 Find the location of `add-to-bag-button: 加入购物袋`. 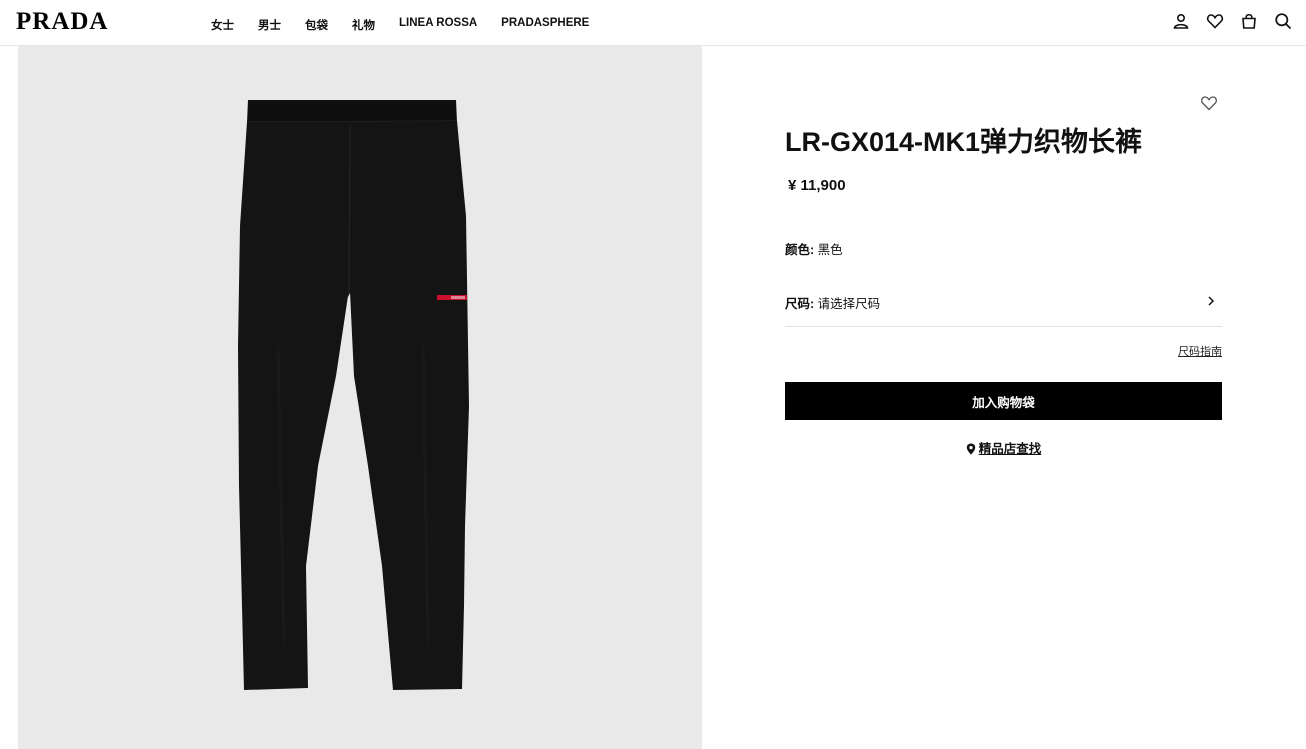

add-to-bag-button: 加入购物袋 is located at coordinates (1003, 401).